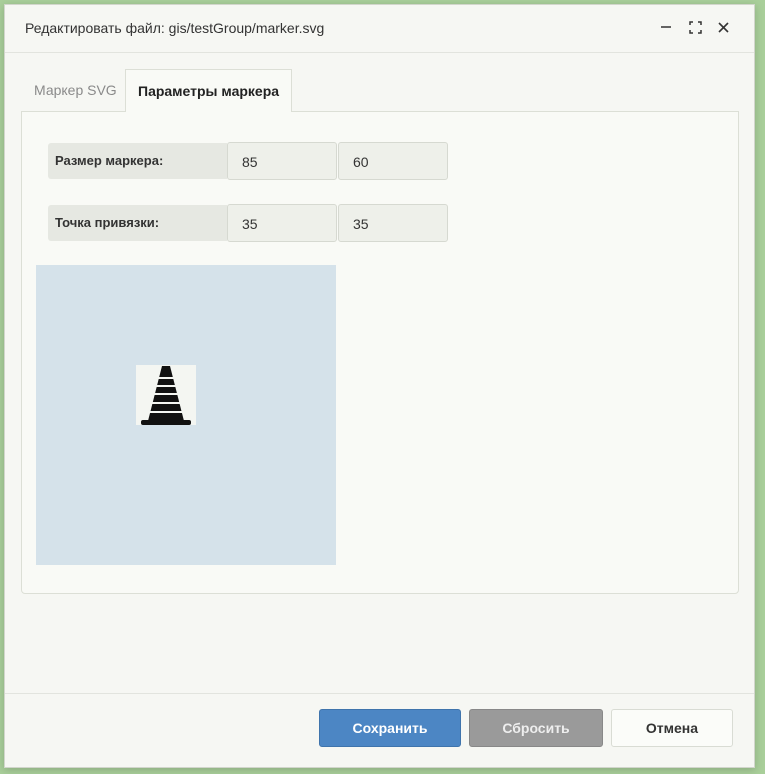  Describe the element at coordinates (75, 90) in the screenshot. I see `tab-marker-svg: Маркер SVG` at that location.